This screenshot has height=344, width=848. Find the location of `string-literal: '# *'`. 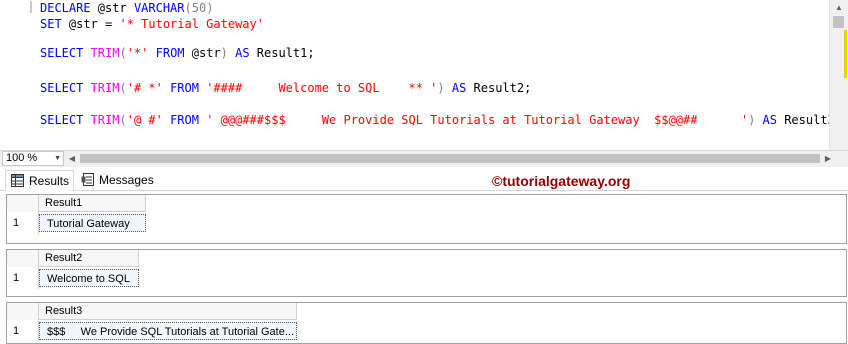

string-literal: '# *' is located at coordinates (144, 88).